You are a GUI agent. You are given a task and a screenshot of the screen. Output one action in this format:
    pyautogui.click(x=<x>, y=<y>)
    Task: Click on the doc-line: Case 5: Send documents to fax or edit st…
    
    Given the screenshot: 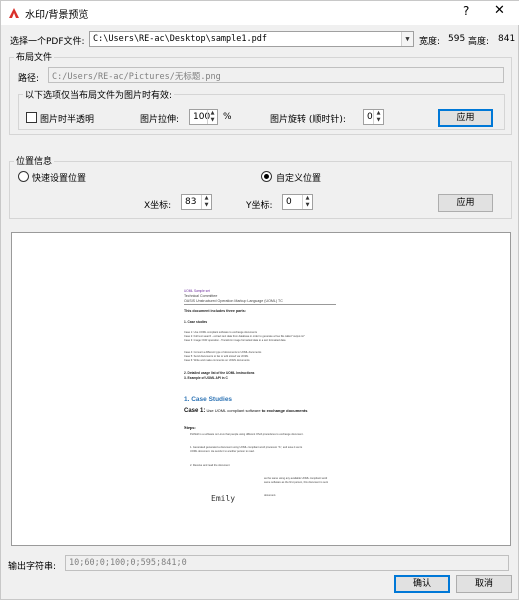 What is the action you would take?
    pyautogui.click(x=216, y=356)
    